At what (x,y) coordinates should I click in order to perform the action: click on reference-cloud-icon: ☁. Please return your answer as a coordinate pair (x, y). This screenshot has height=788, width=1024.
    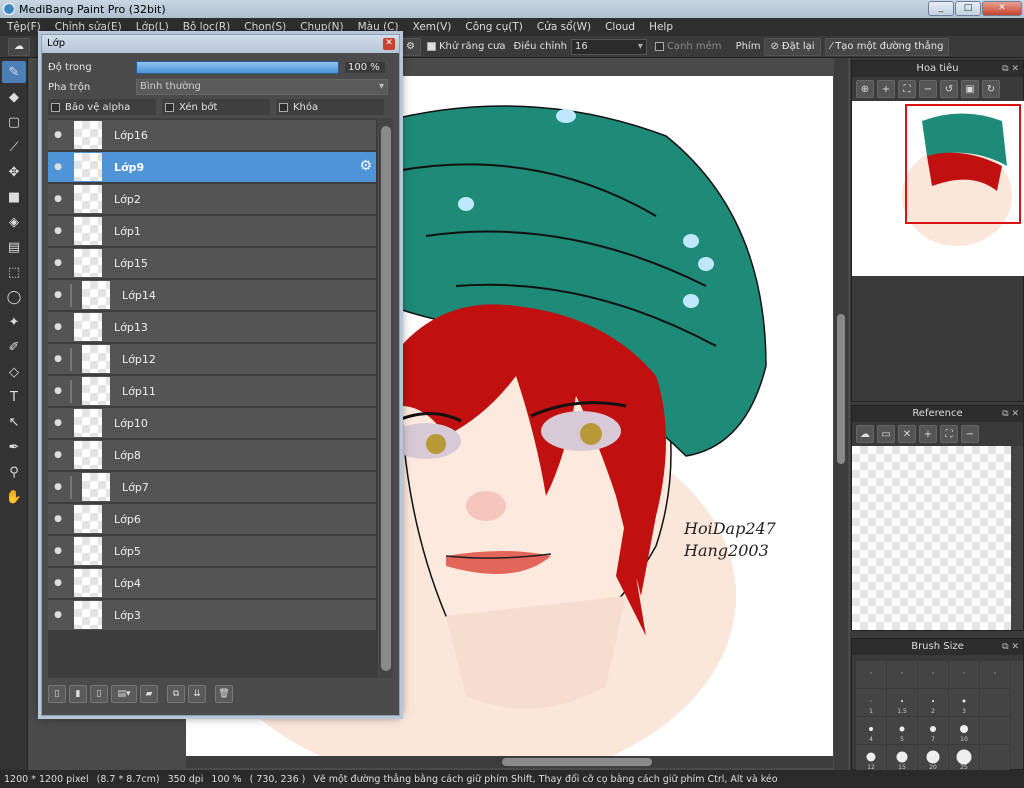
    Looking at the image, I should click on (865, 434).